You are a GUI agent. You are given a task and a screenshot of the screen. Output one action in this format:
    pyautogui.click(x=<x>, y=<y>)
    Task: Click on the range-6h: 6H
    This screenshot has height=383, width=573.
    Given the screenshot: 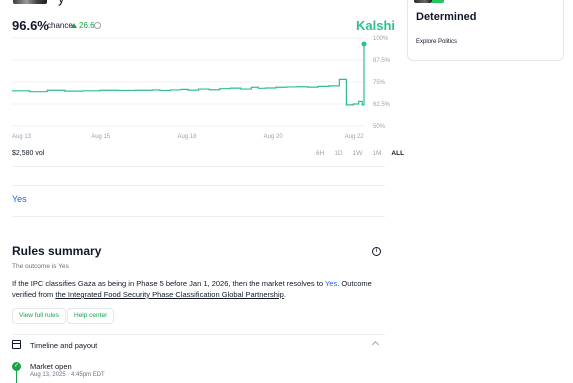 What is the action you would take?
    pyautogui.click(x=320, y=153)
    